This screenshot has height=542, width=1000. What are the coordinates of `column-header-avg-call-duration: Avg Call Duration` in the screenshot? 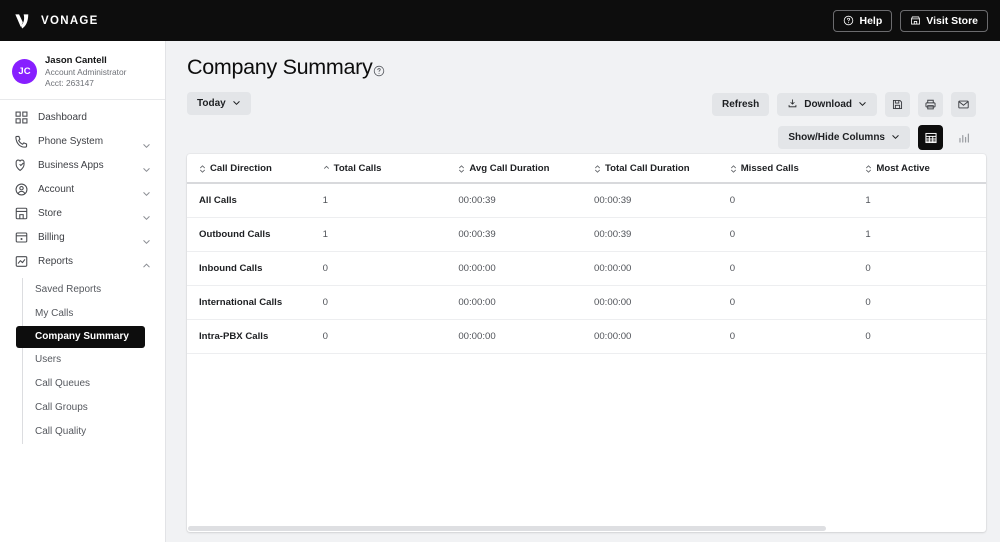 It's located at (526, 169).